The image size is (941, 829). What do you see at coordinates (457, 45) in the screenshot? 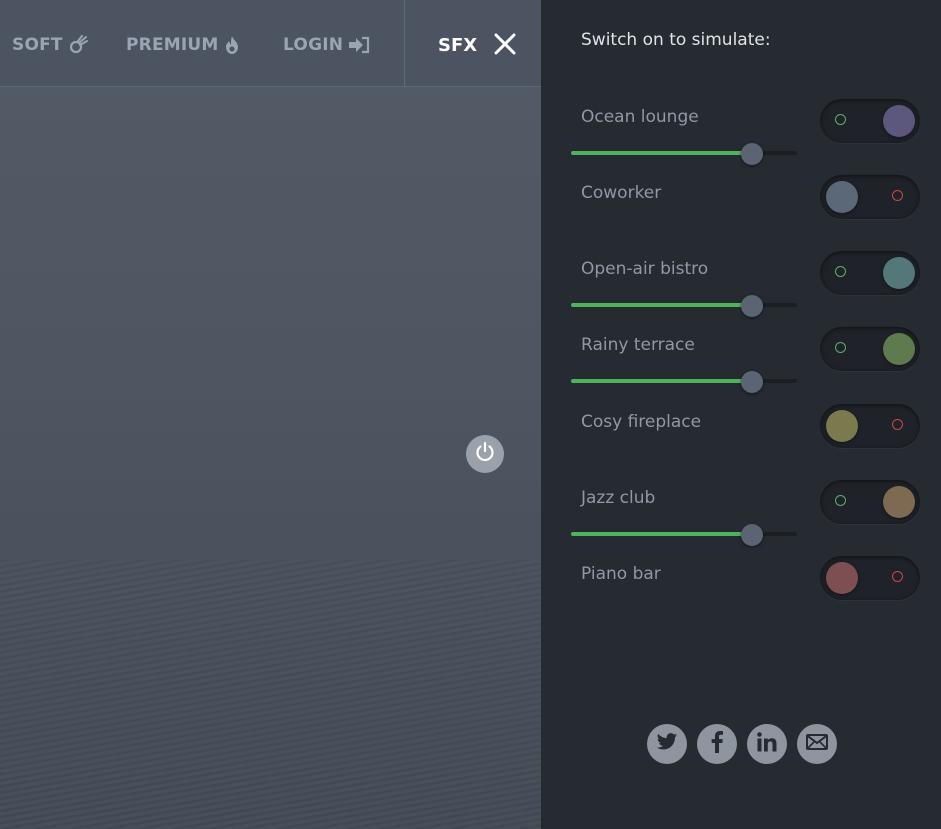
I see `sfx-label: SFX` at bounding box center [457, 45].